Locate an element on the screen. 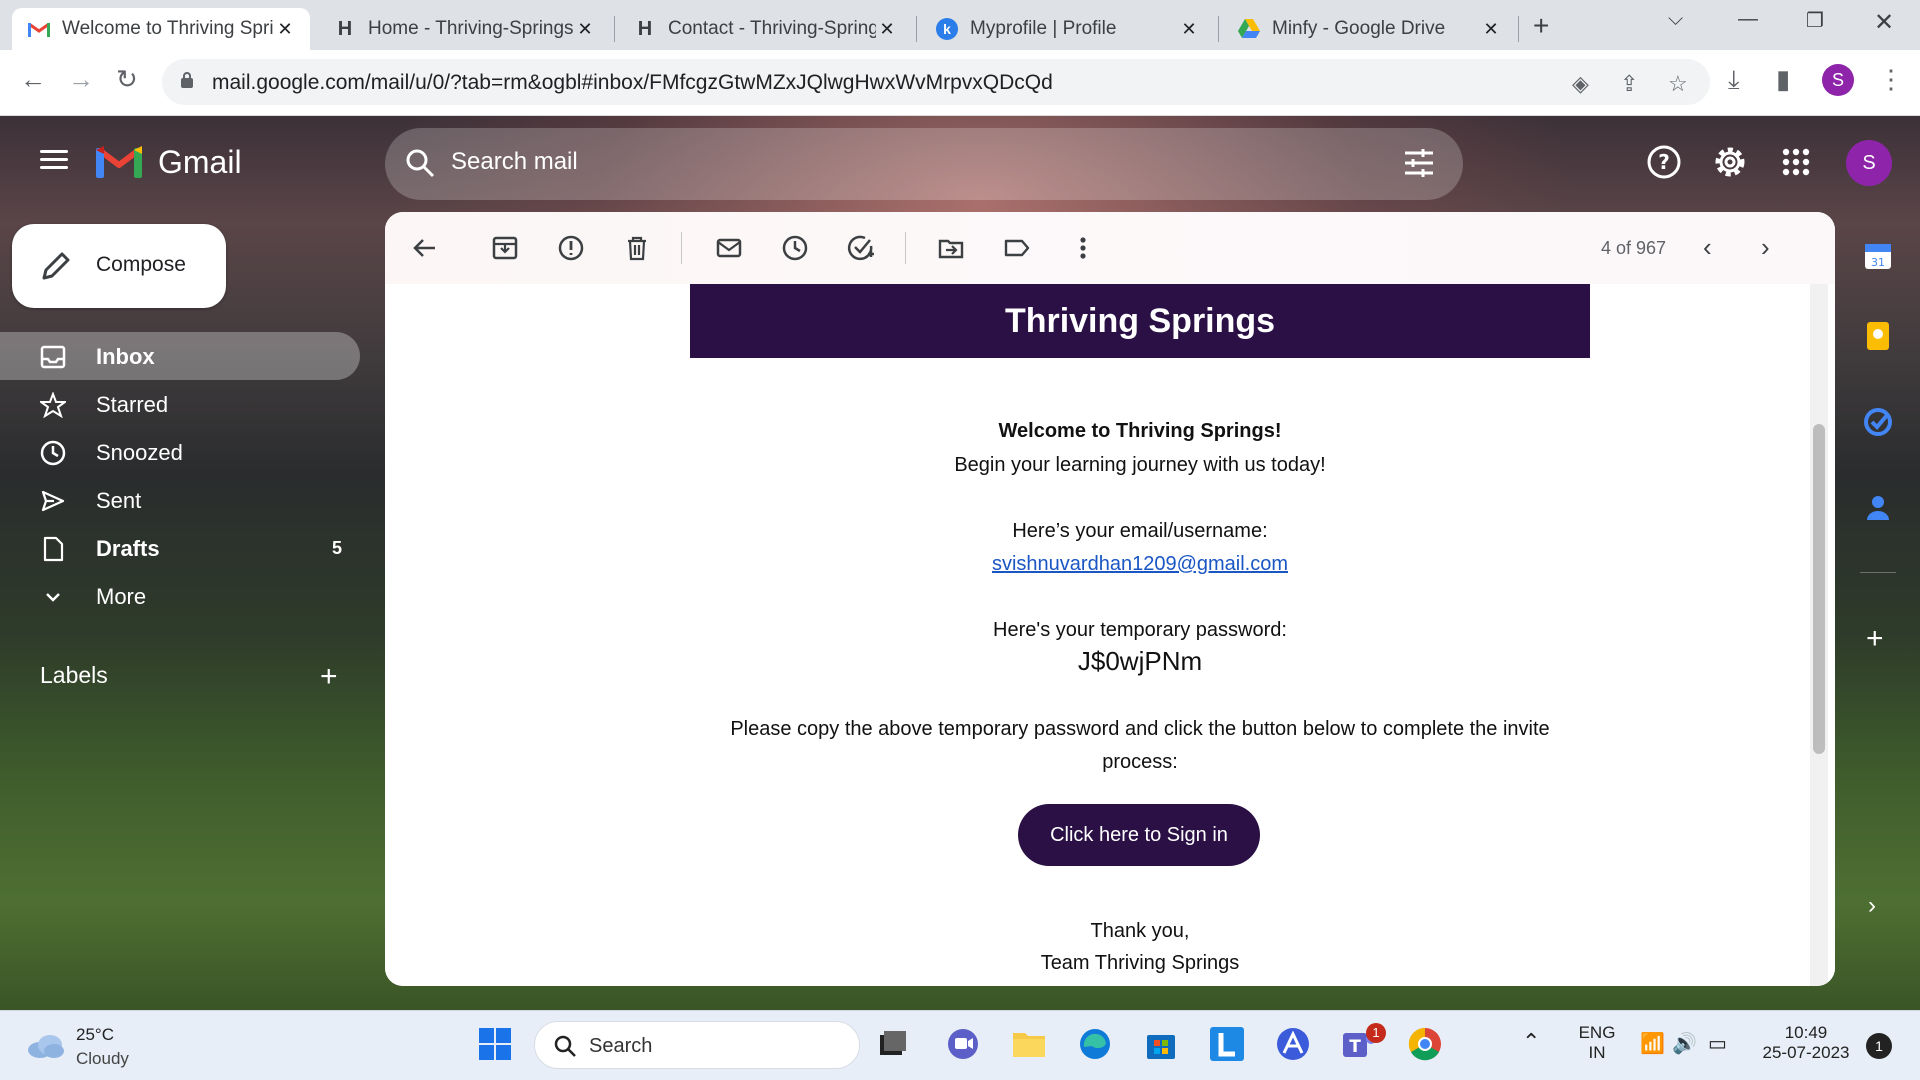 The width and height of the screenshot is (1920, 1080). download-icon: ⤓ is located at coordinates (1734, 80).